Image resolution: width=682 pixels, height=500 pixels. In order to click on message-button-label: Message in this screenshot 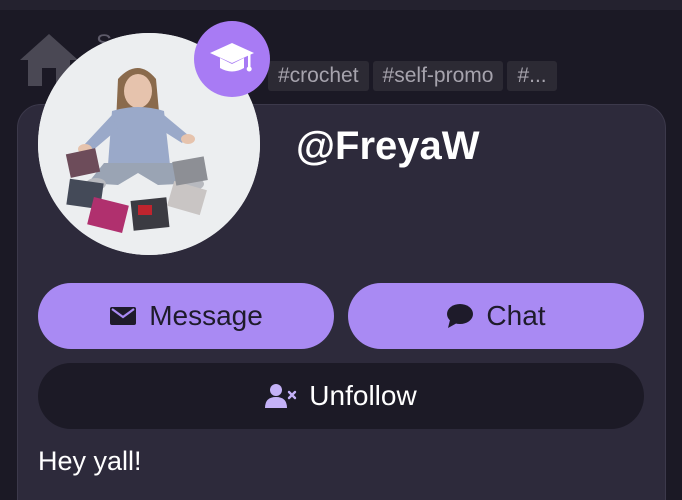, I will do `click(206, 315)`.